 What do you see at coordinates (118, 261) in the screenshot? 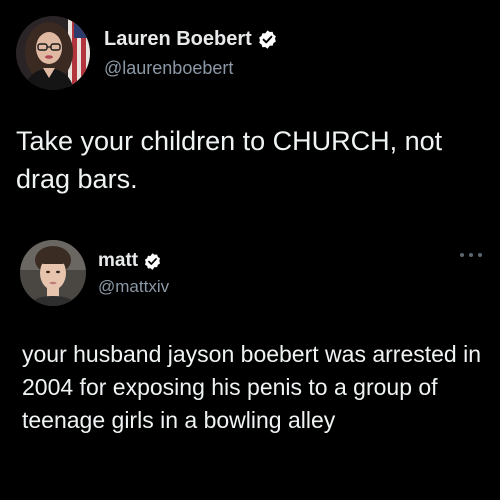
I see `reply-display-name: matt` at bounding box center [118, 261].